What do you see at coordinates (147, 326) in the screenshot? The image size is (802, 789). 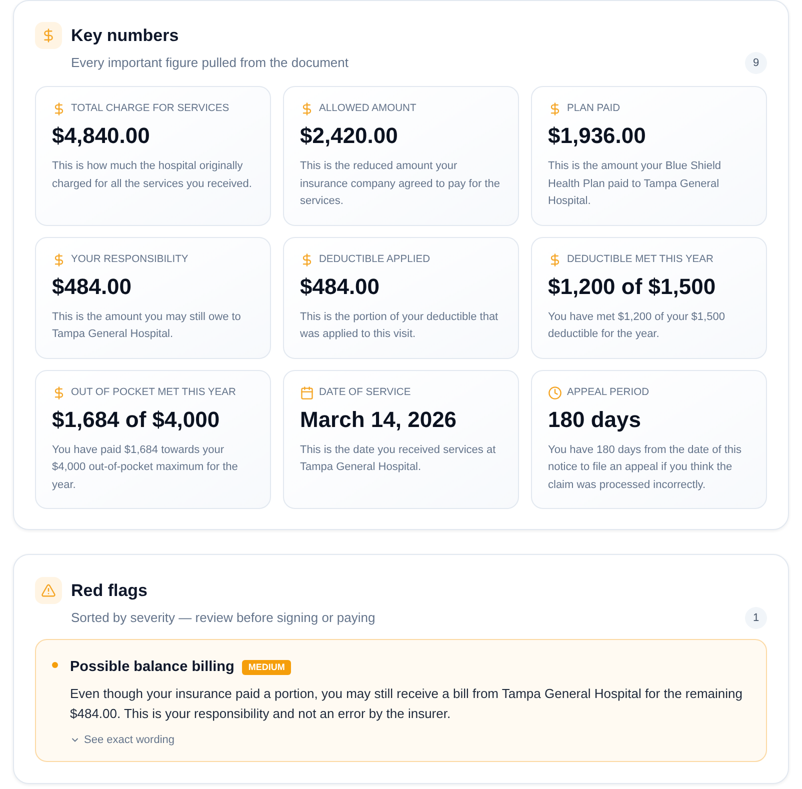 I see `metric-description: This is the amount you may still owe to Tampa General Hospital.` at bounding box center [147, 326].